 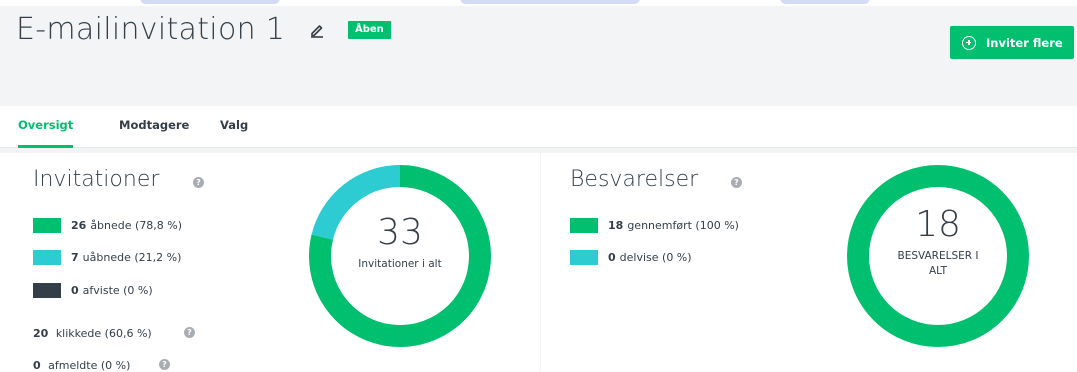 I want to click on responses-title: Besvarelser, so click(x=634, y=179).